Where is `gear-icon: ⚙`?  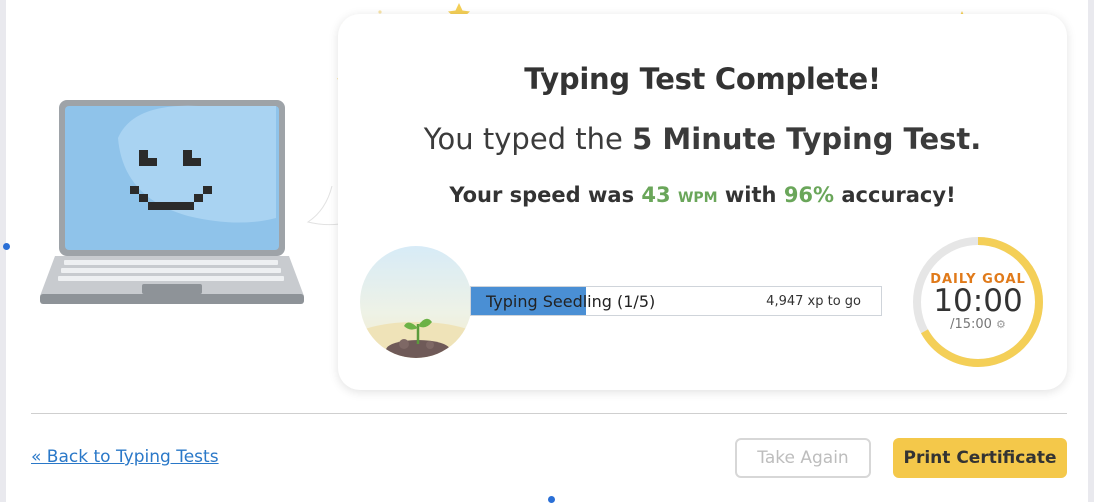 gear-icon: ⚙ is located at coordinates (1001, 324).